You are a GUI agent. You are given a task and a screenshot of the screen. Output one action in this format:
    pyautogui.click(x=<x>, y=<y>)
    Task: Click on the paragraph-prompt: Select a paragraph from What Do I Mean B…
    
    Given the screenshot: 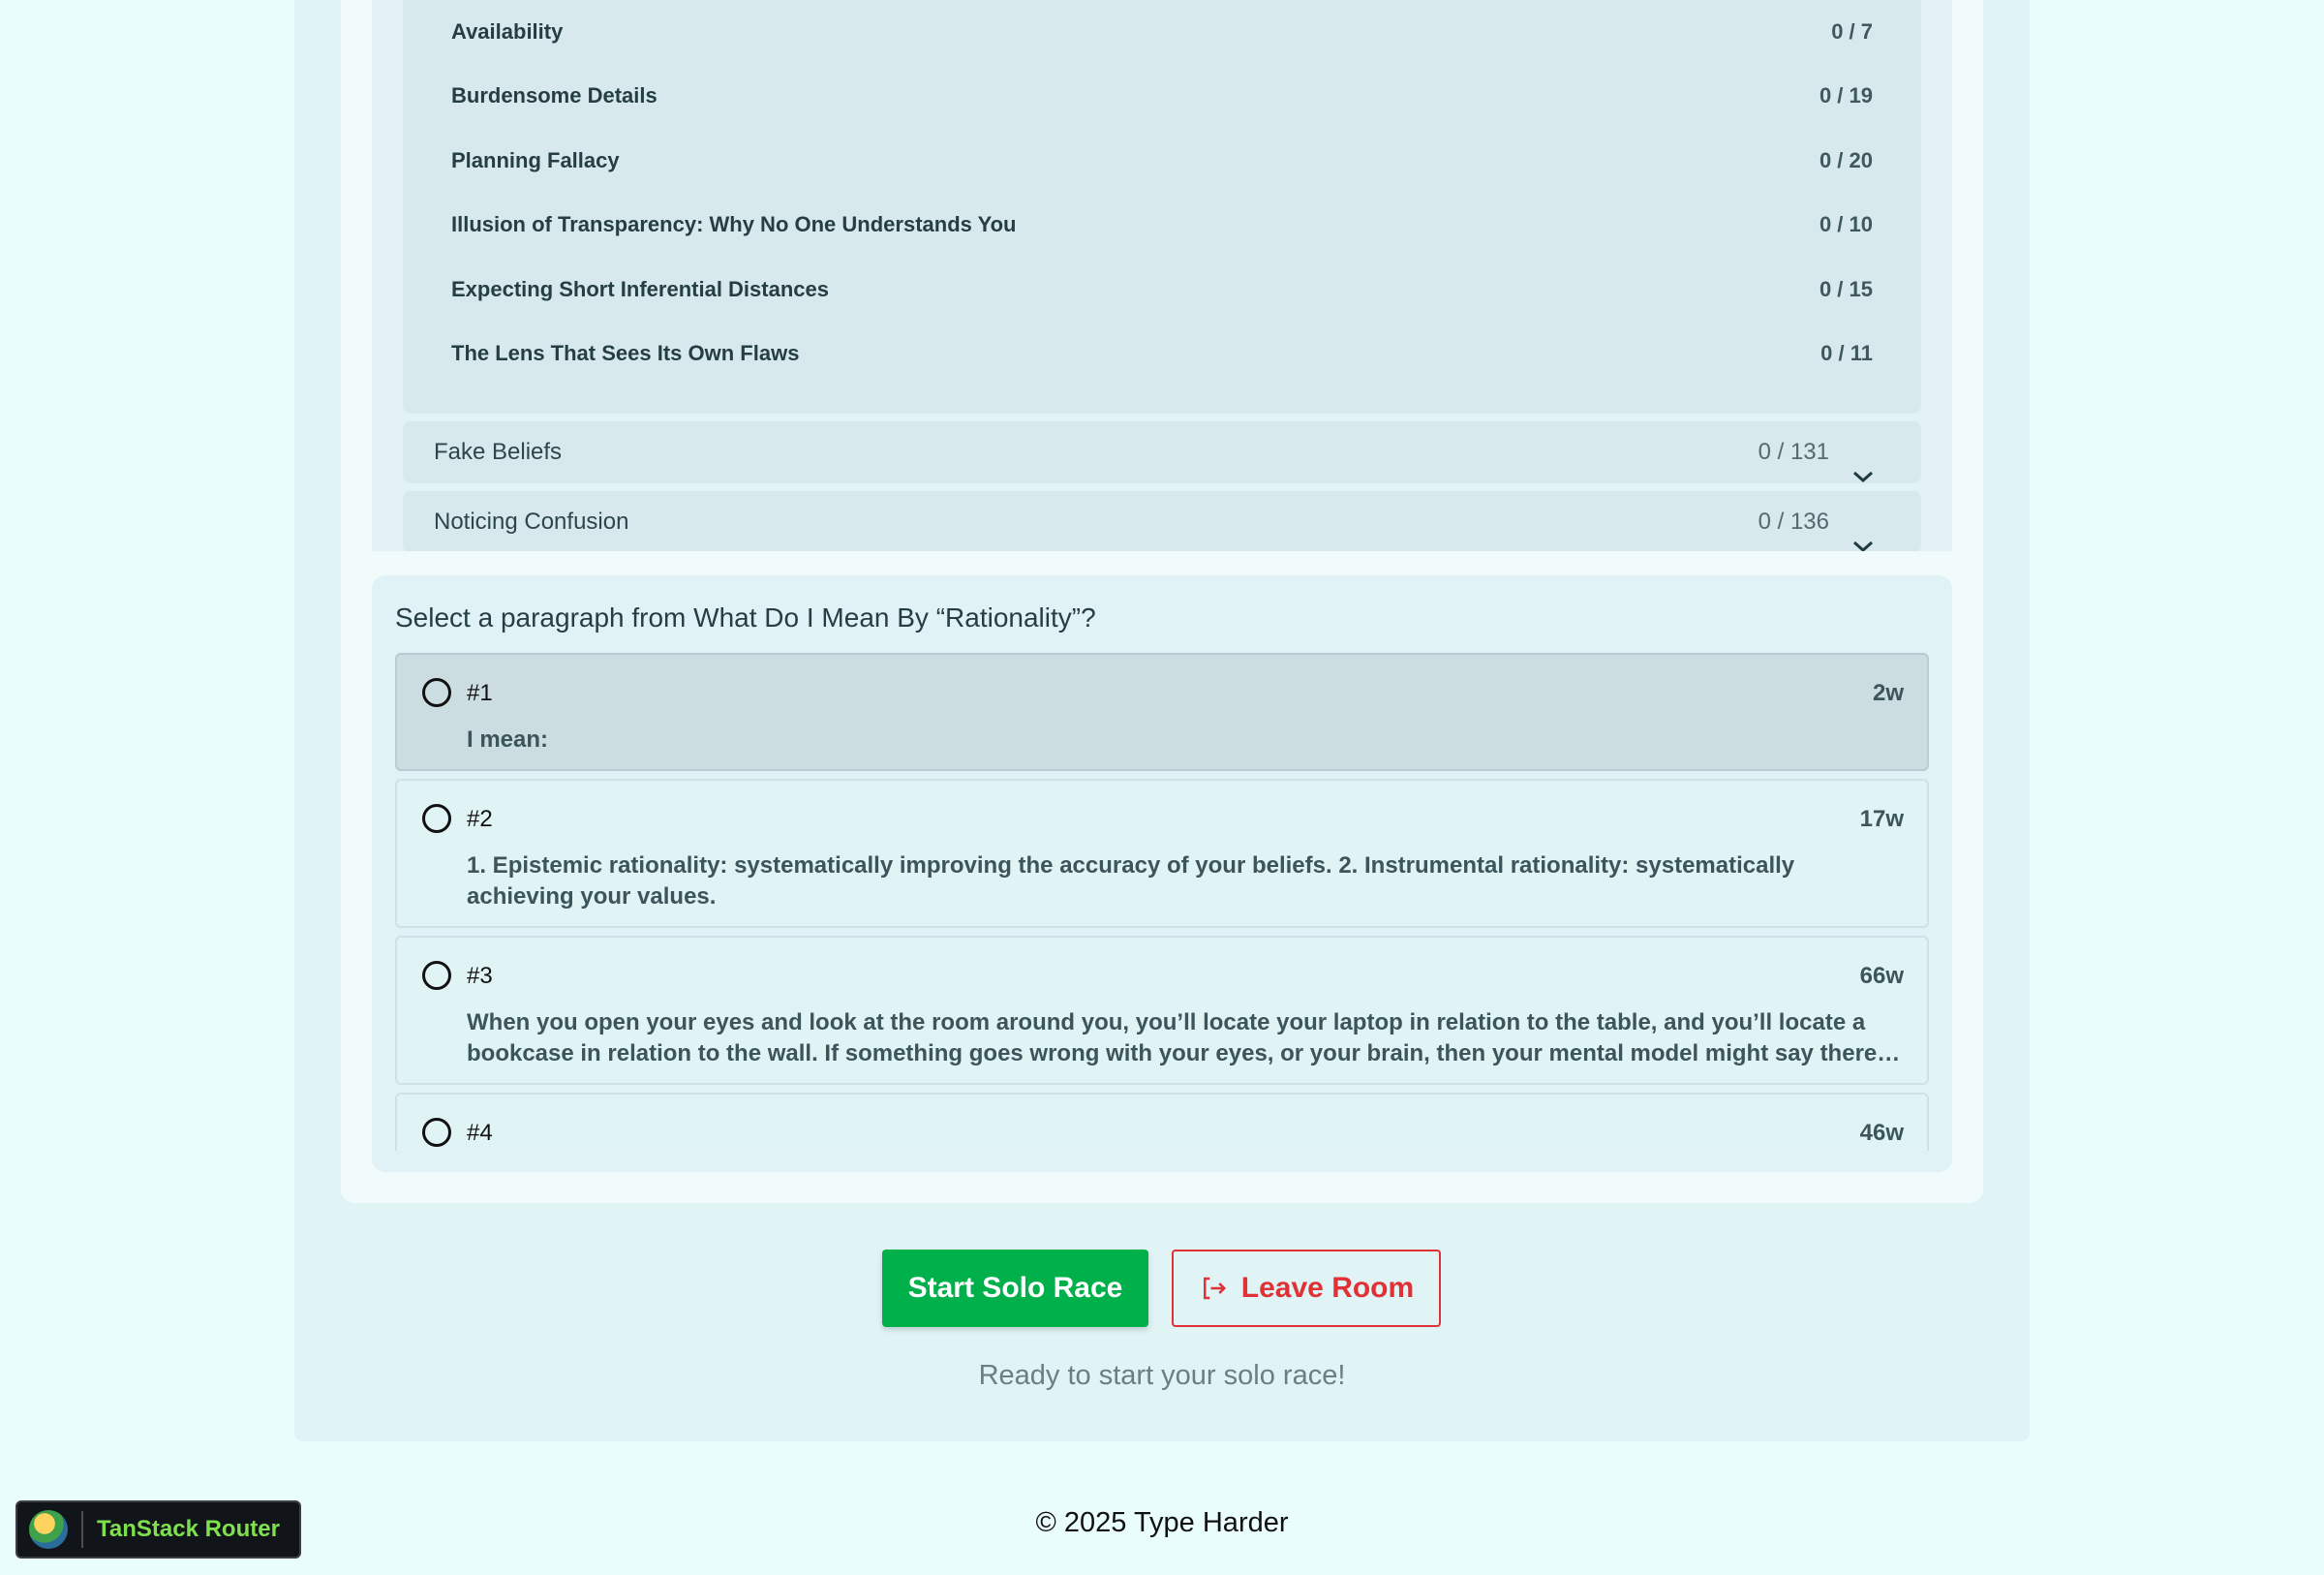 What is the action you would take?
    pyautogui.click(x=746, y=617)
    